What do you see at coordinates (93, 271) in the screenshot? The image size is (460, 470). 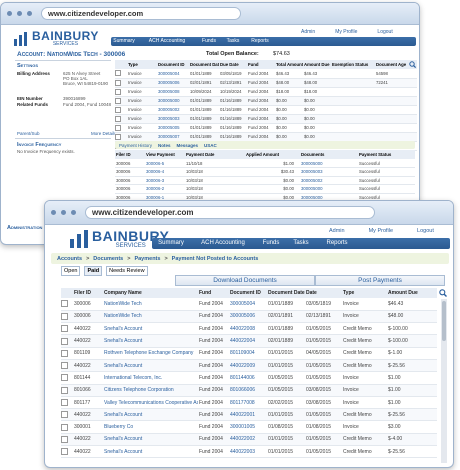 I see `tab-paid: Paid` at bounding box center [93, 271].